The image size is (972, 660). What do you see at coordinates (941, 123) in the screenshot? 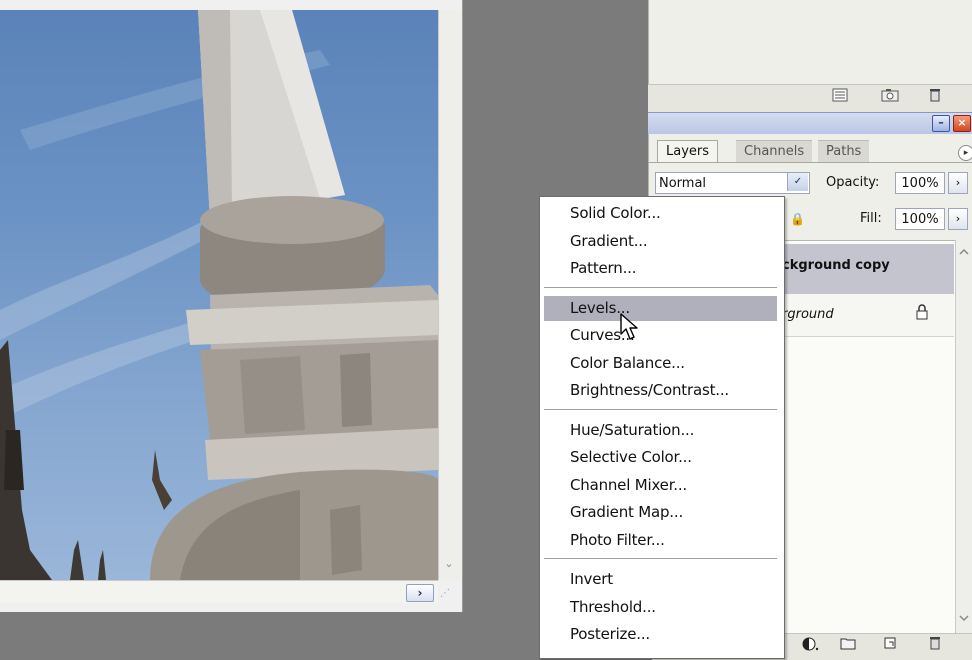
I see `minimize-button: –` at bounding box center [941, 123].